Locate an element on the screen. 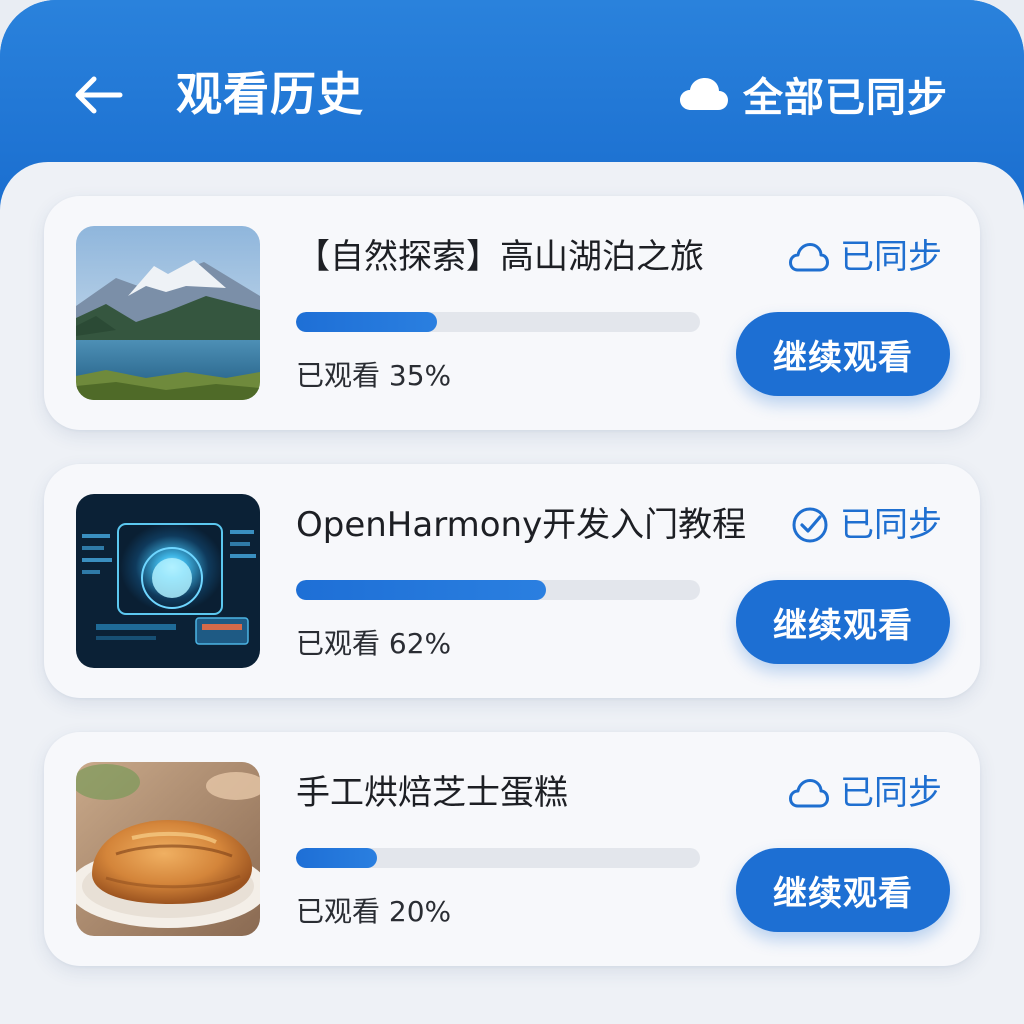 This screenshot has width=1024, height=1024. video-title: OpenHarmony开发入门教程 is located at coordinates (521, 525).